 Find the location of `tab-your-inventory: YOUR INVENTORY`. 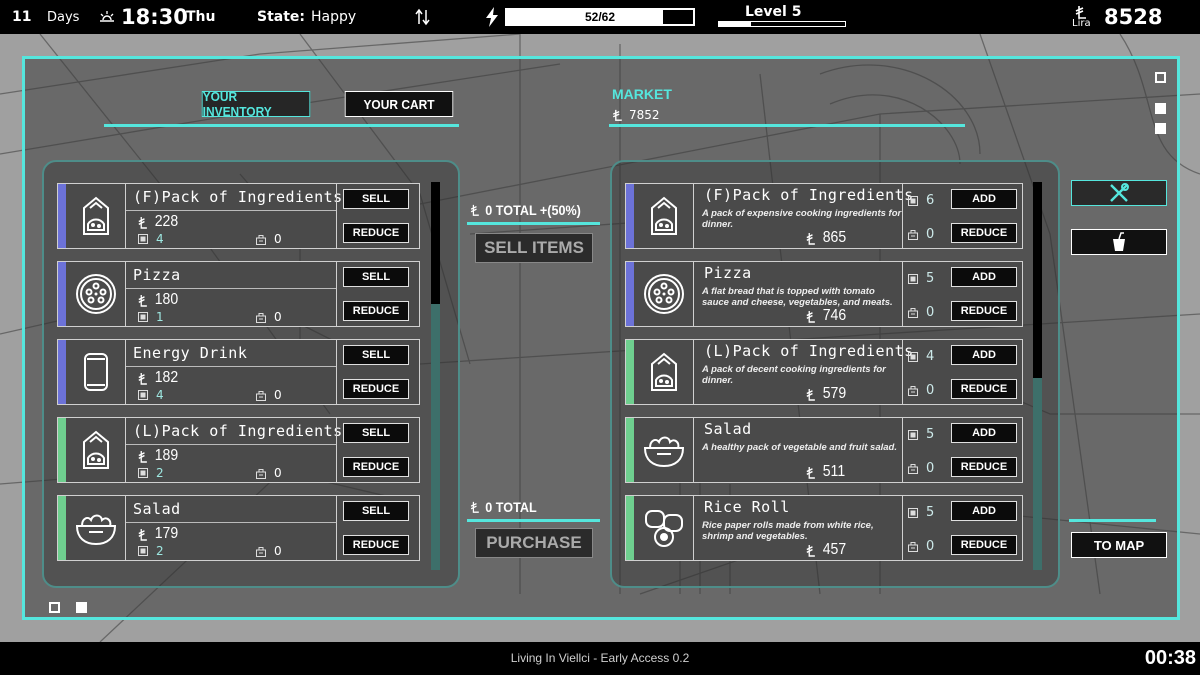

tab-your-inventory: YOUR INVENTORY is located at coordinates (256, 104).